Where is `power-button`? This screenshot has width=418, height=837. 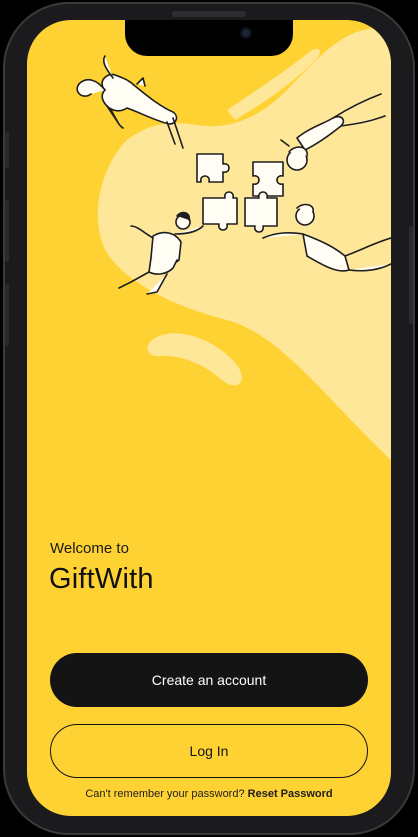
power-button is located at coordinates (411, 275).